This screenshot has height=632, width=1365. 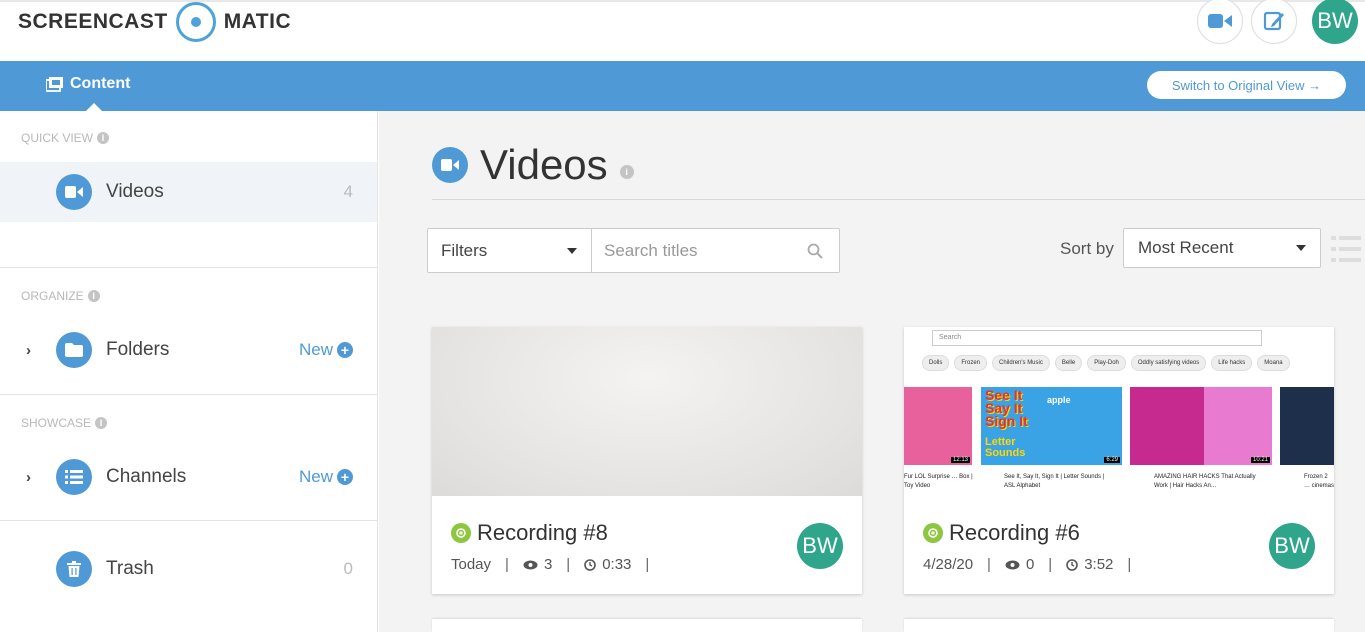 I want to click on thumbnail-caption: Fur LOL Surprise … Box | Toy Video, so click(x=938, y=481).